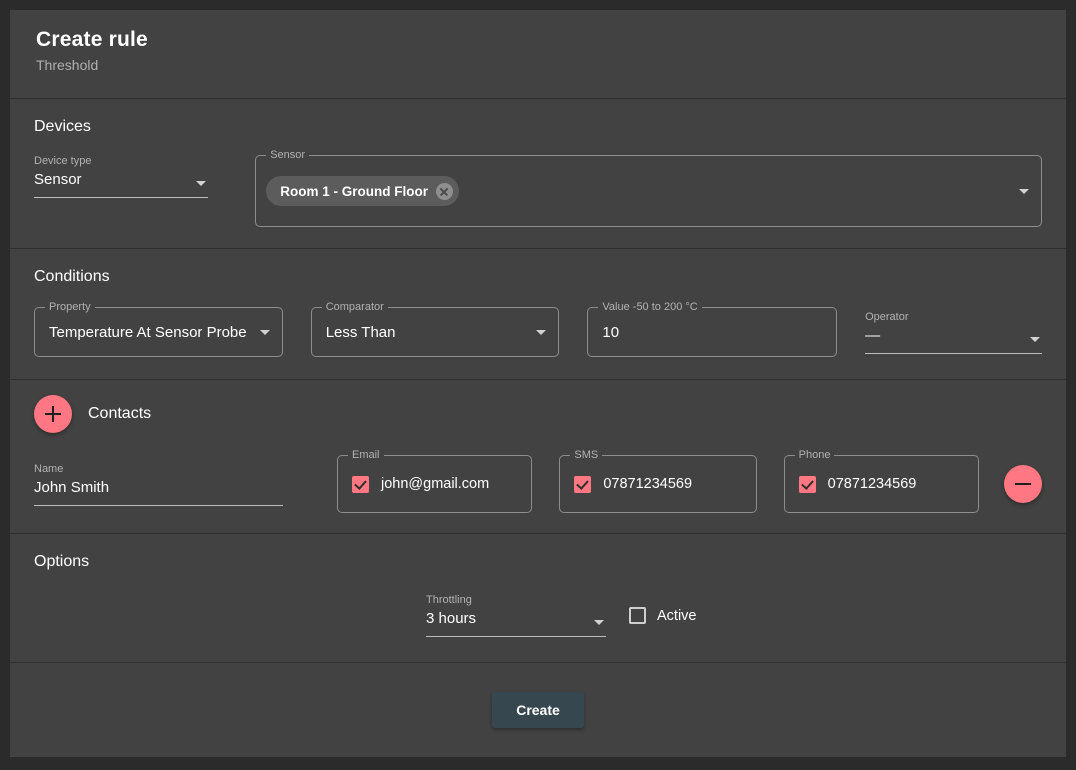  I want to click on comparator-value: Less Than, so click(360, 332).